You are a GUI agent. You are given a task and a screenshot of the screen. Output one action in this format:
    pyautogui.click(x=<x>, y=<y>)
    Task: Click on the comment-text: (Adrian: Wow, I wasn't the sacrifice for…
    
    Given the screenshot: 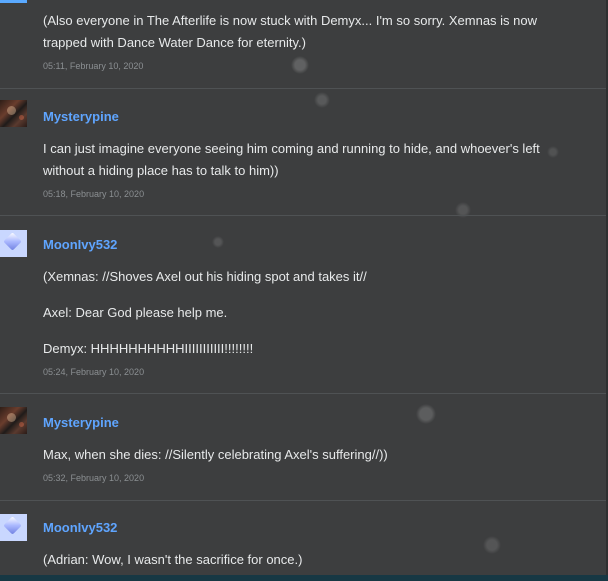 What is the action you would take?
    pyautogui.click(x=173, y=559)
    